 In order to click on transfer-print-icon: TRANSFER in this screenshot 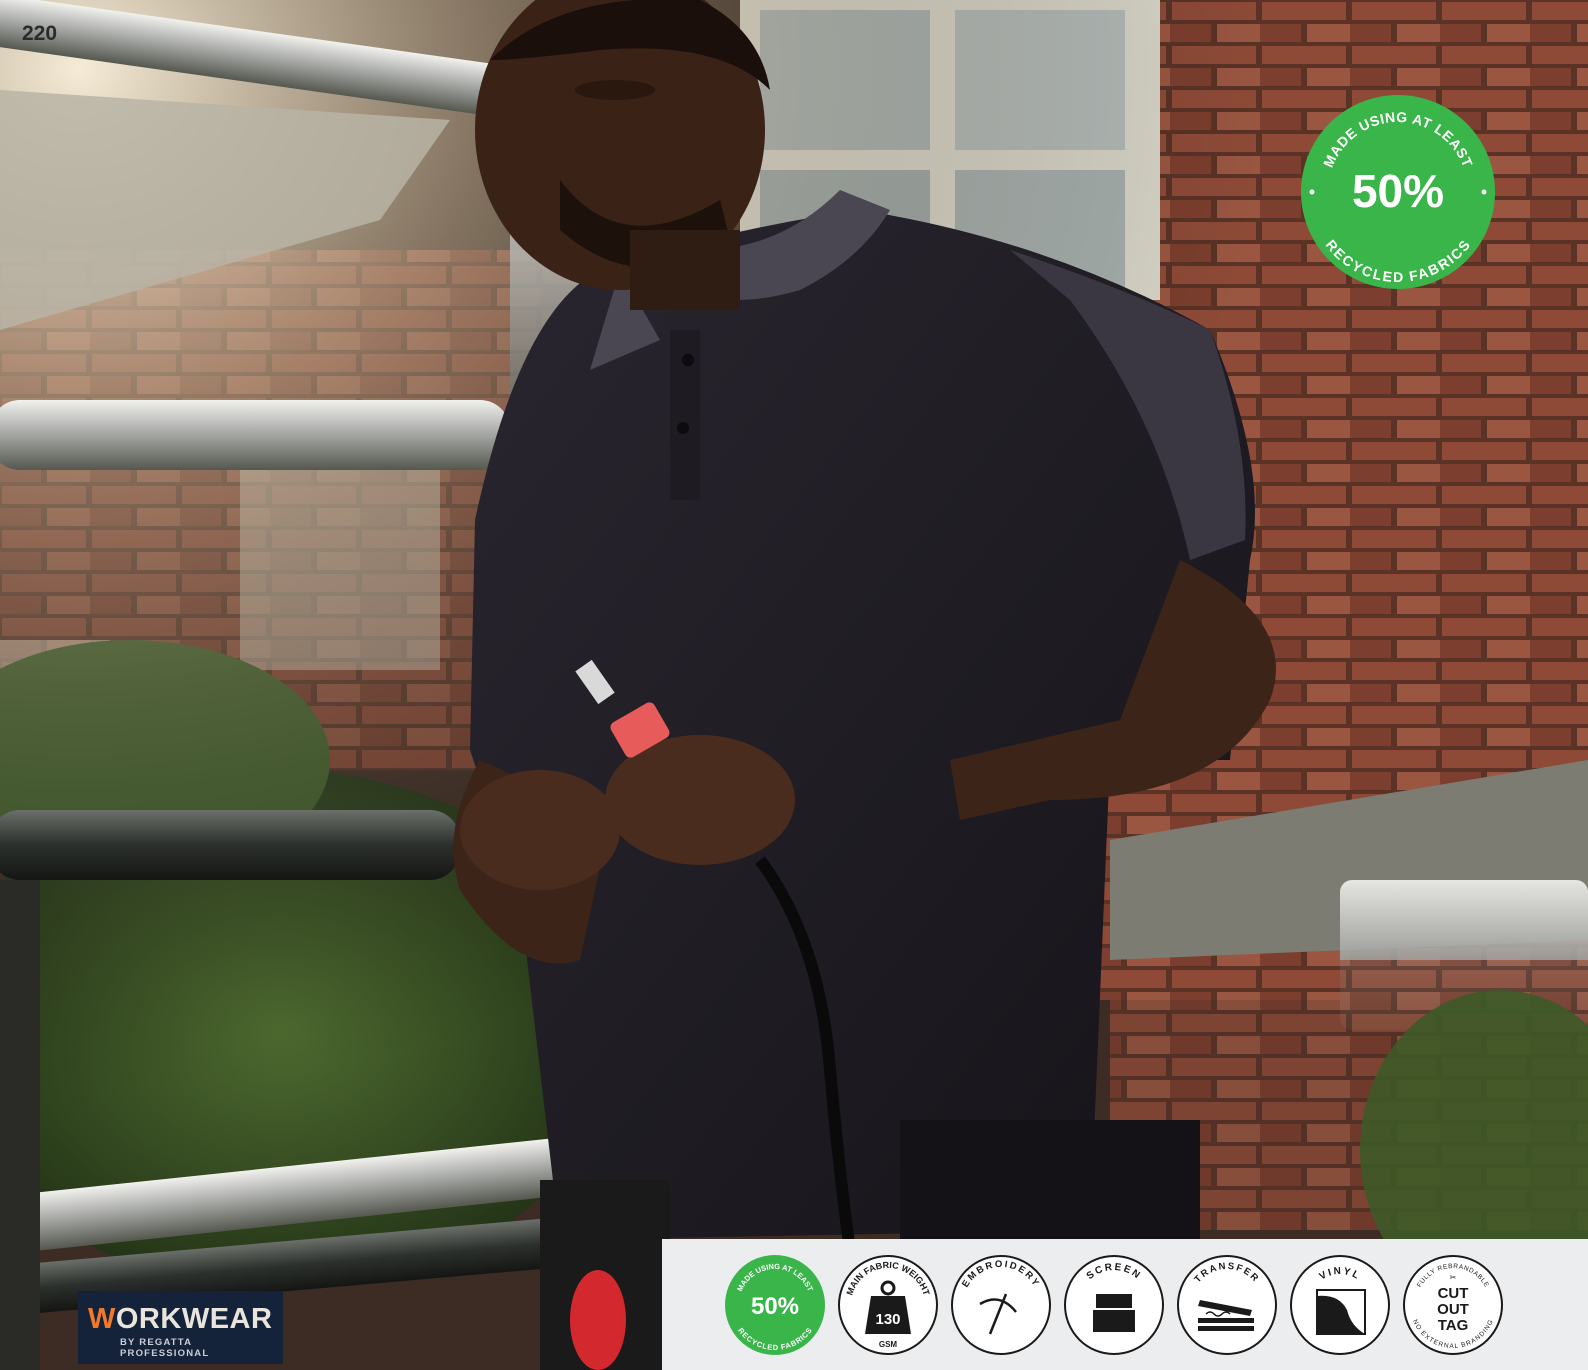, I will do `click(1227, 1305)`.